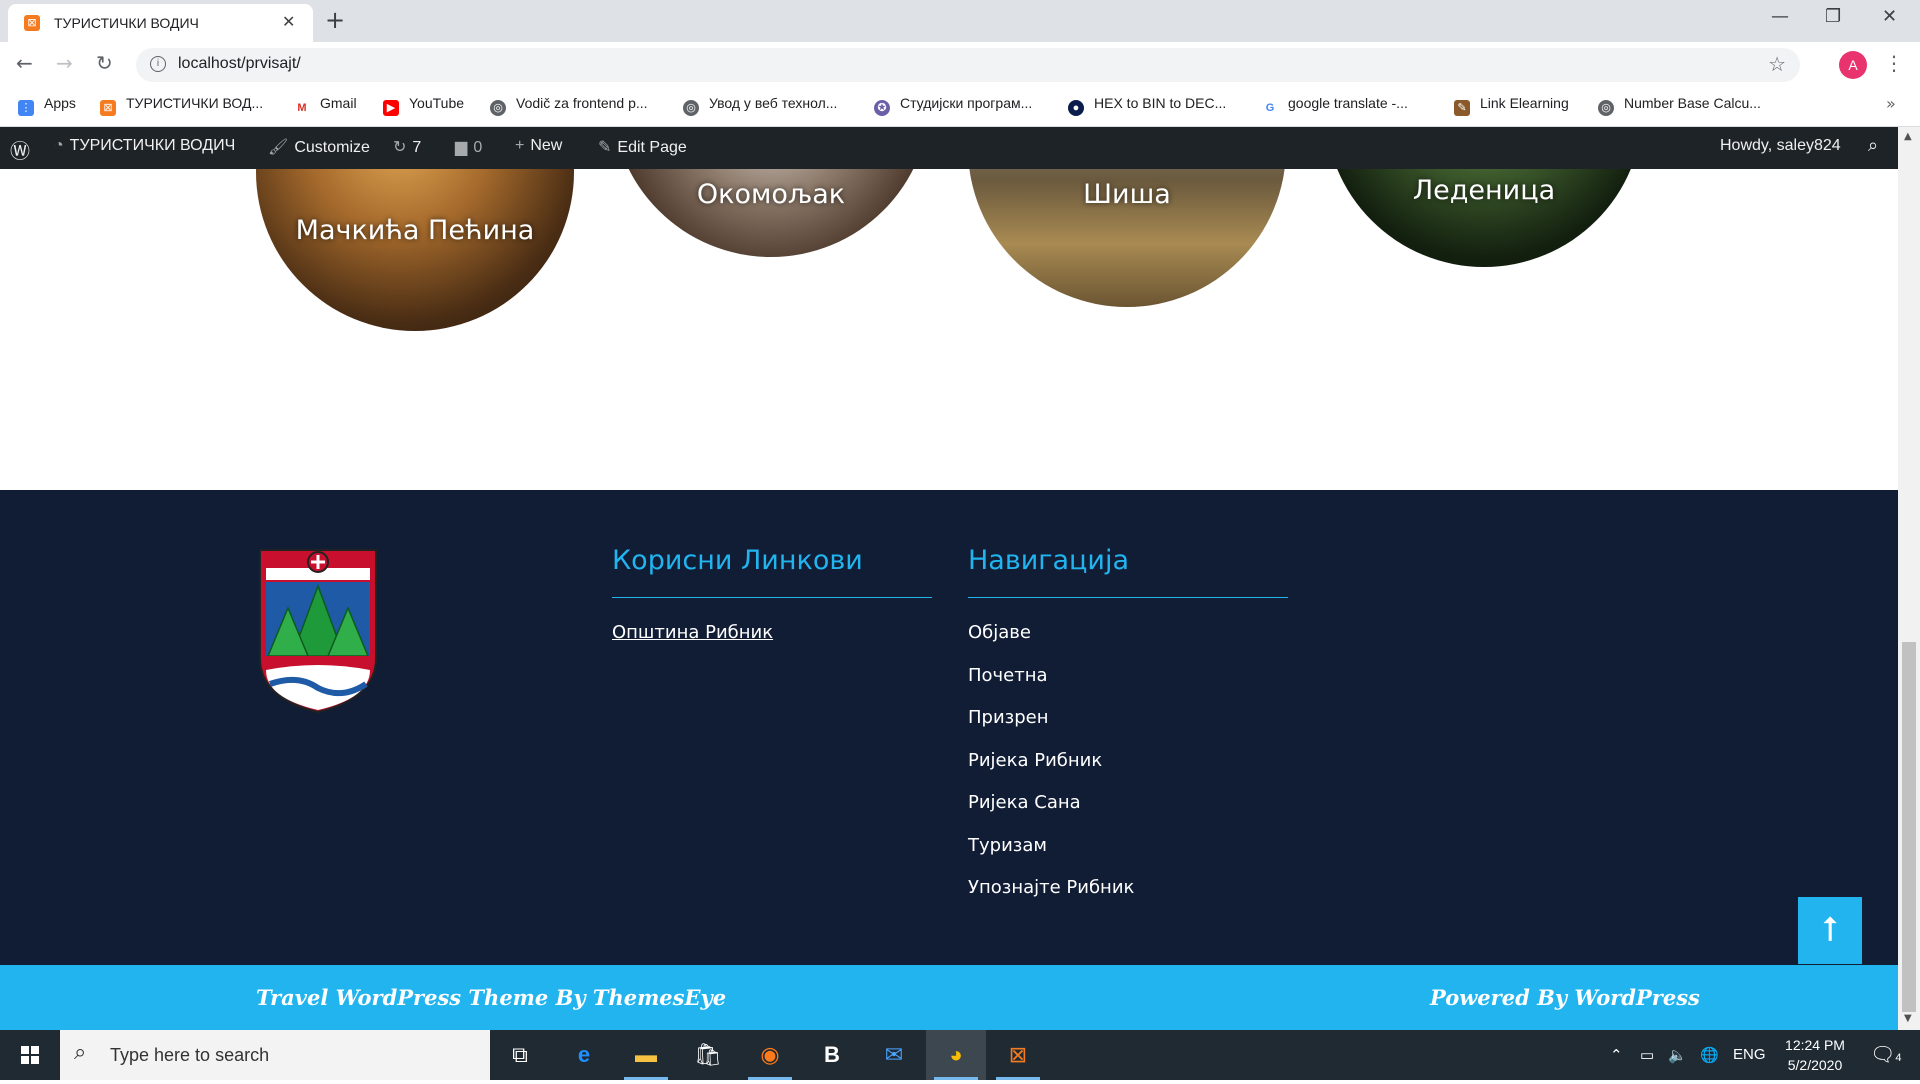 Image resolution: width=1920 pixels, height=1084 pixels. What do you see at coordinates (104, 63) in the screenshot?
I see `reload-icon: ↻` at bounding box center [104, 63].